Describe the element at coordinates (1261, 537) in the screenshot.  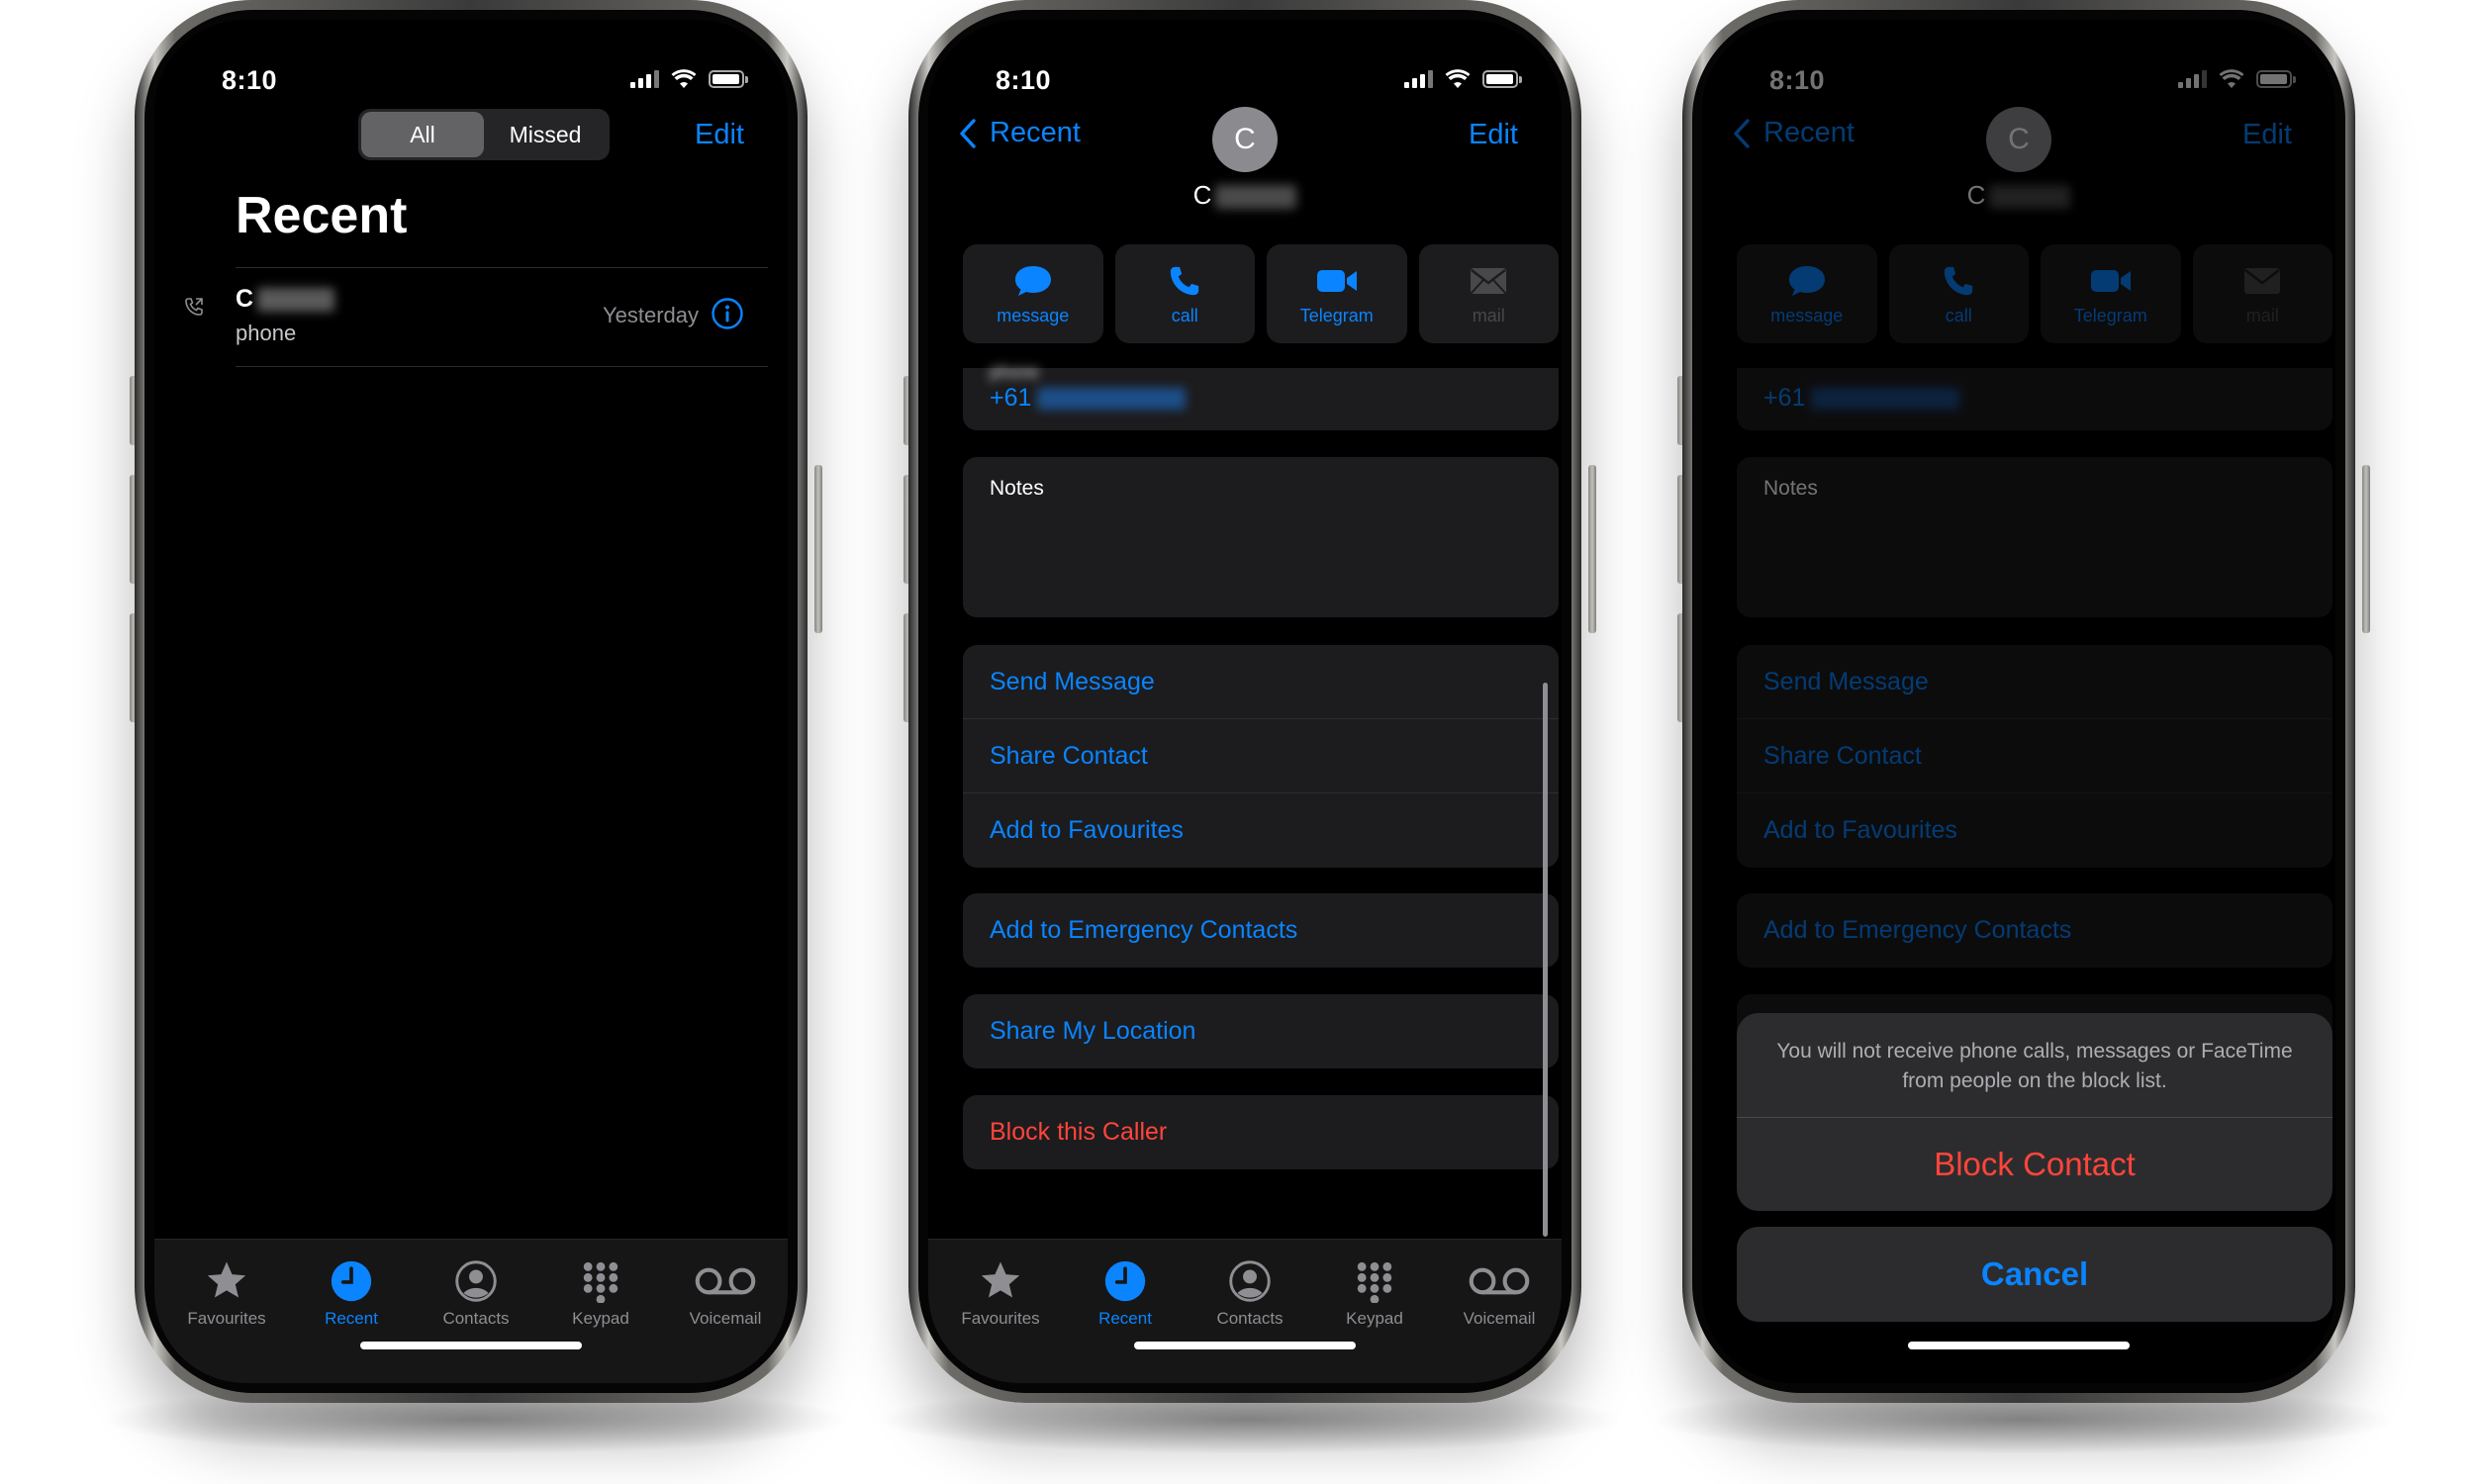
I see `notes-card: Notes` at that location.